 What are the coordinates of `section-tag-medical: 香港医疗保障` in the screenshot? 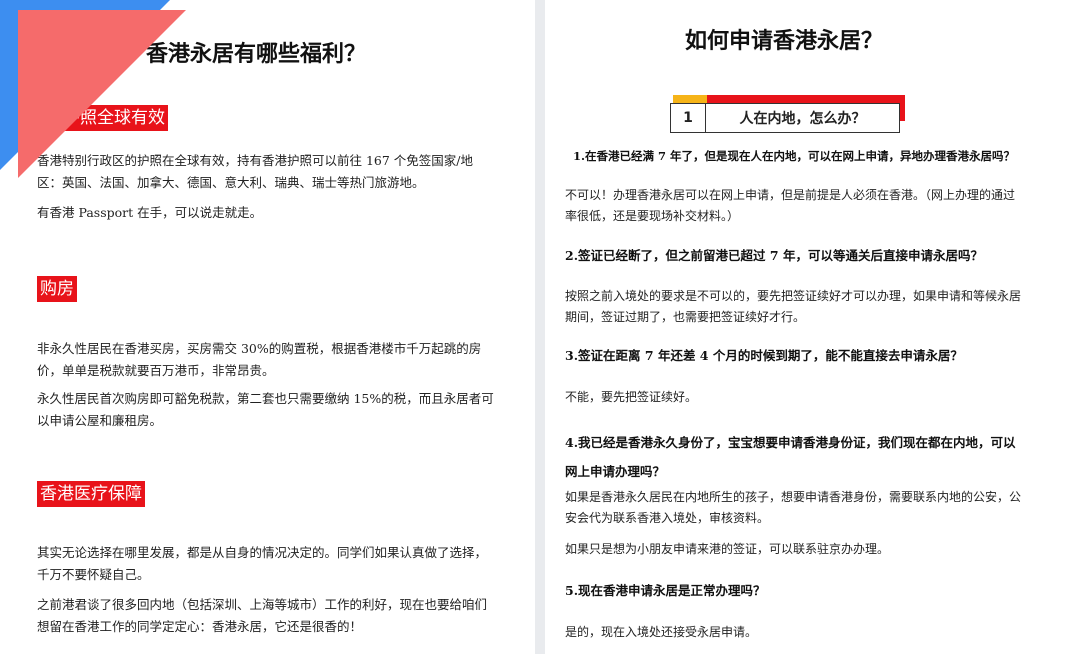 It's located at (91, 494).